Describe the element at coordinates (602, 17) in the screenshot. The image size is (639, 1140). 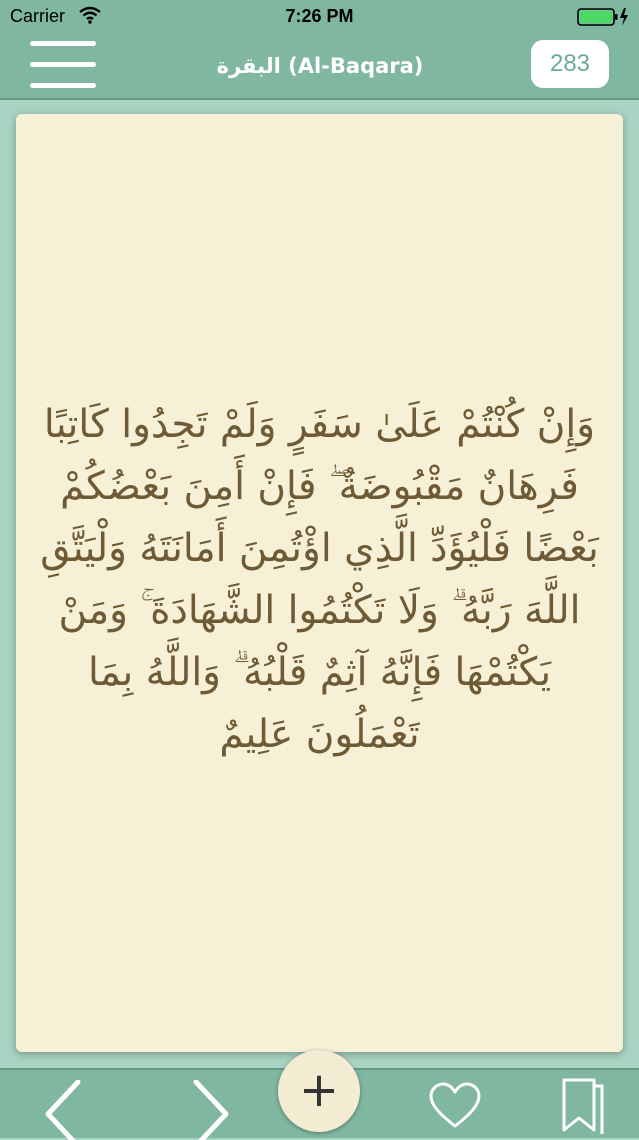
I see `battery-charging-icon` at that location.